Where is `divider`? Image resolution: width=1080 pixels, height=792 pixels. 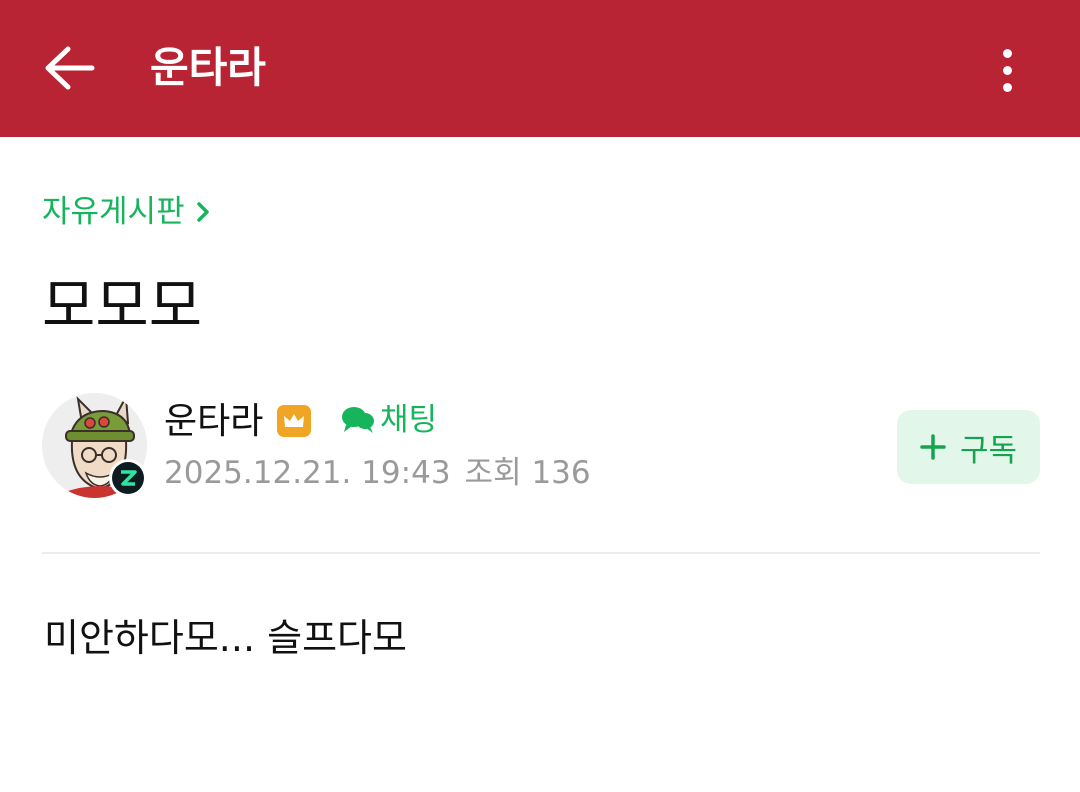
divider is located at coordinates (541, 553).